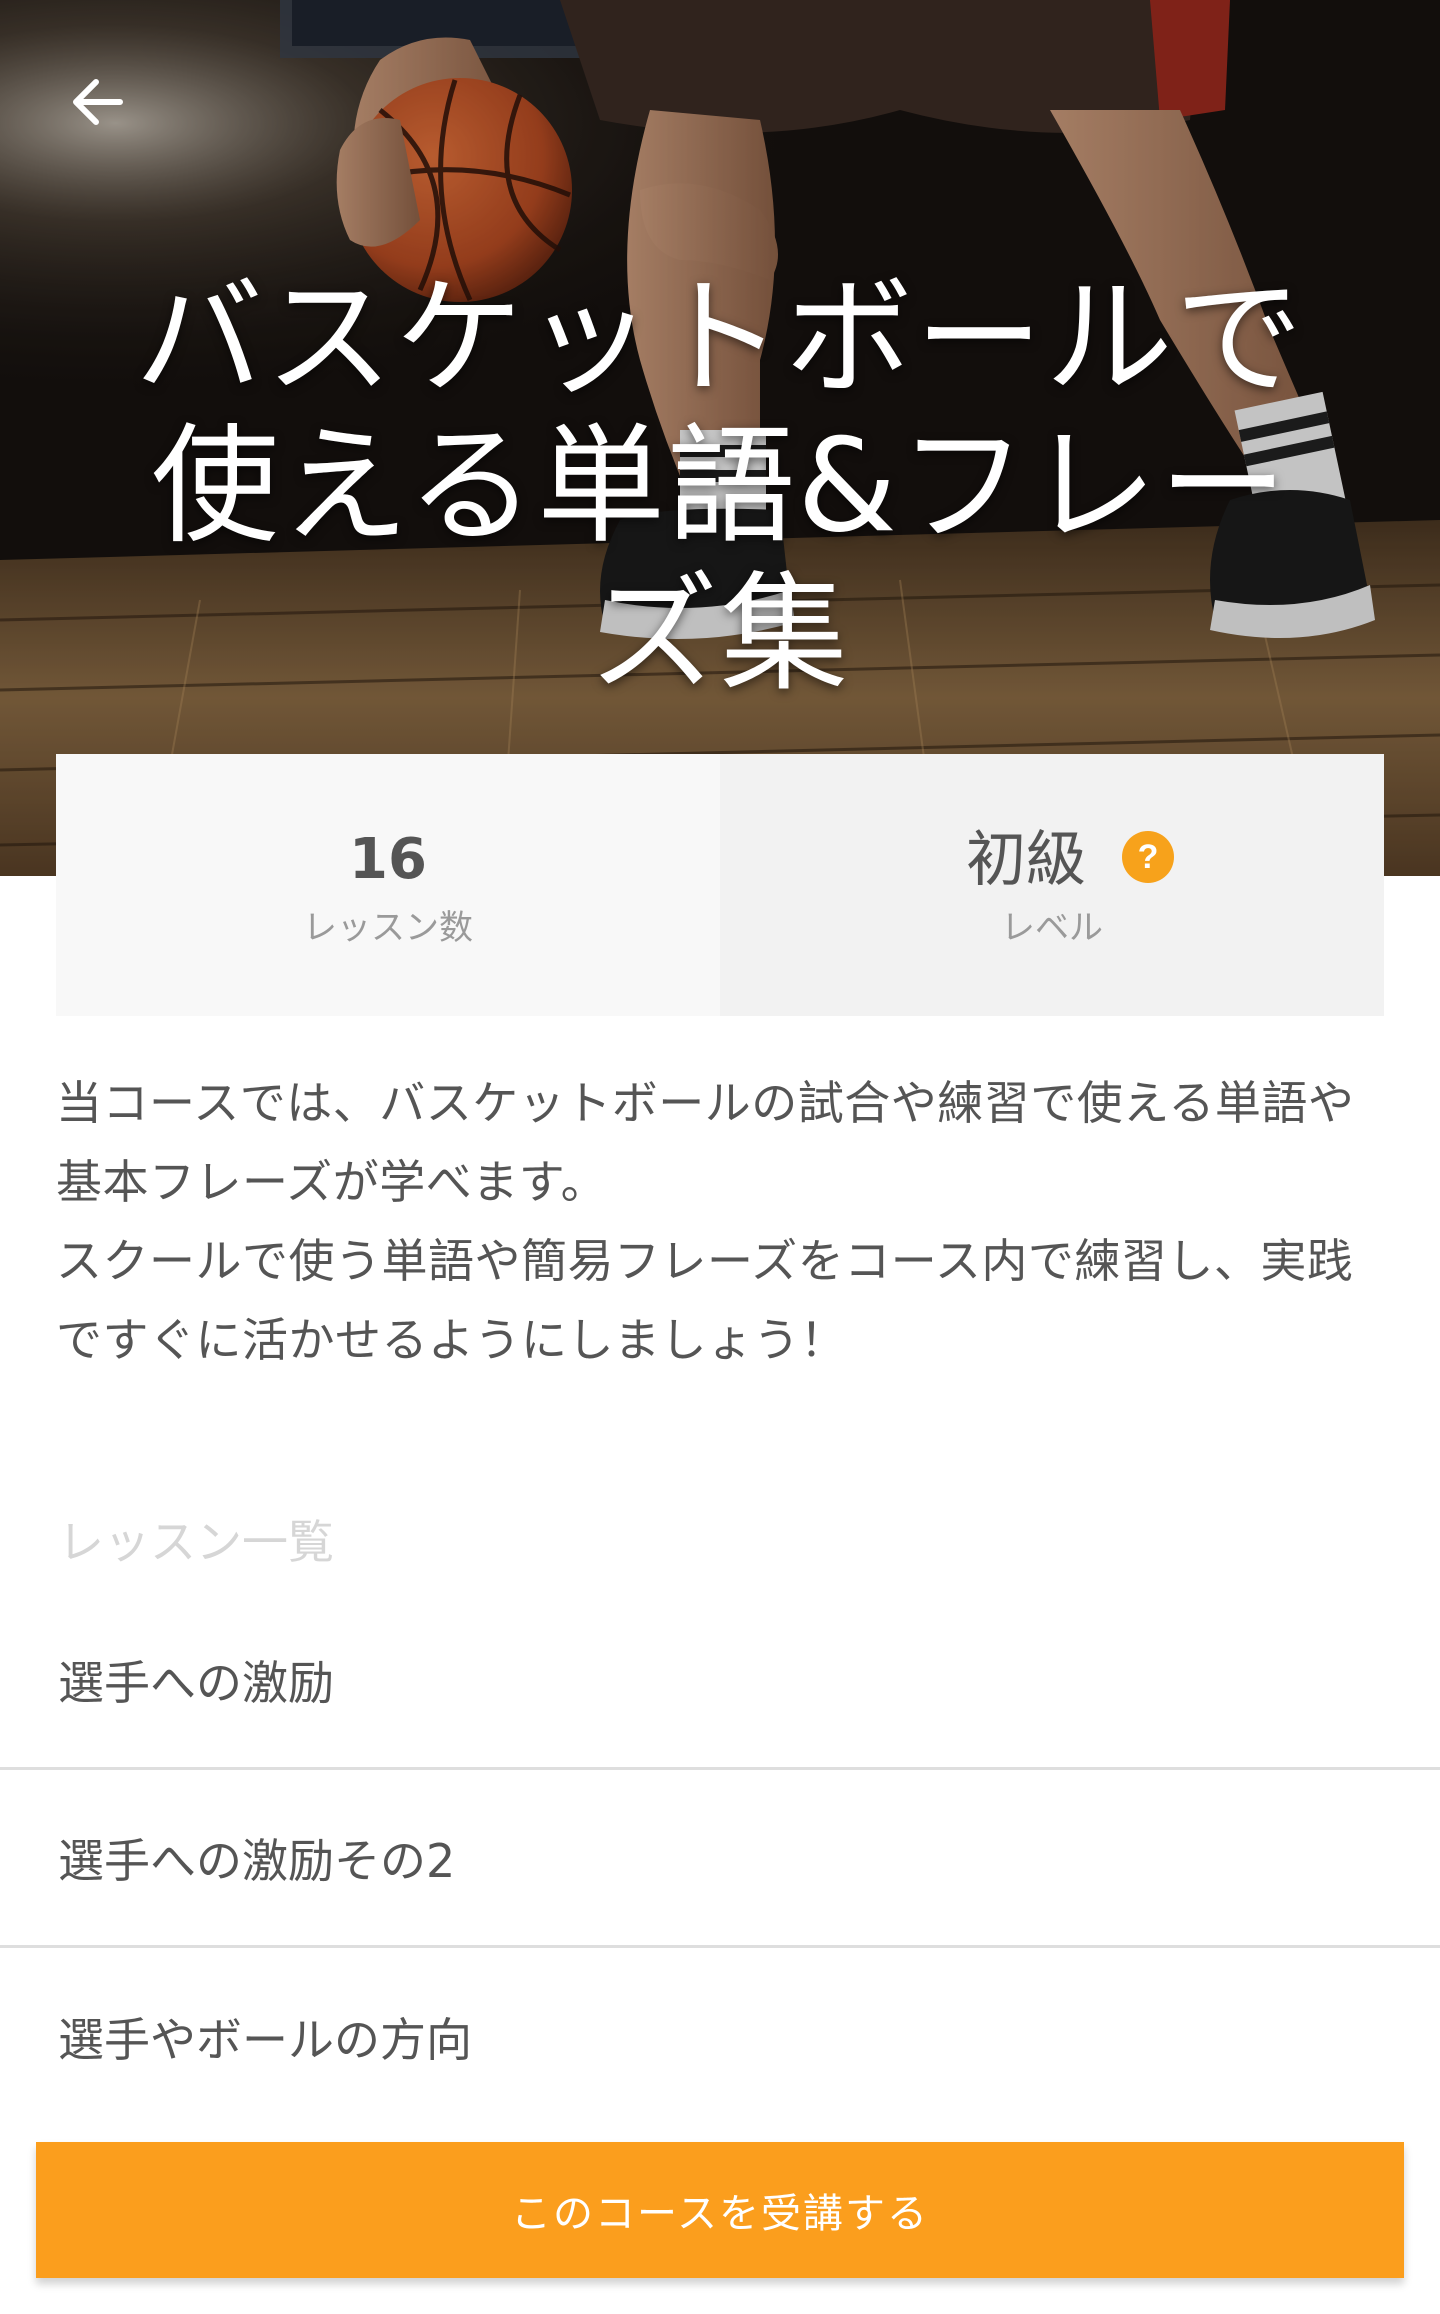 The image size is (1440, 2314). I want to click on lesson-item: 選手への激励その2, so click(720, 1859).